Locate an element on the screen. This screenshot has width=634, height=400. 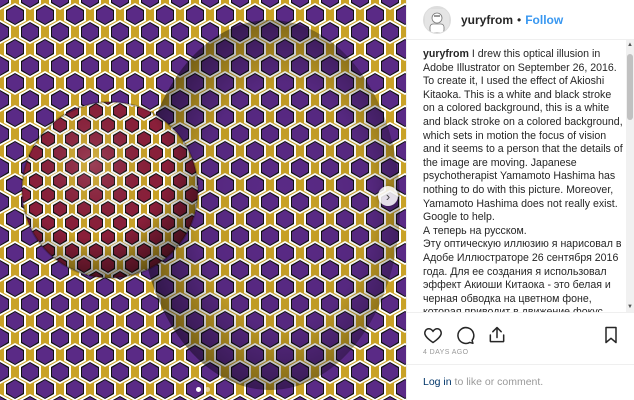
post-timestamp: 4 DAYS AGO is located at coordinates (446, 352).